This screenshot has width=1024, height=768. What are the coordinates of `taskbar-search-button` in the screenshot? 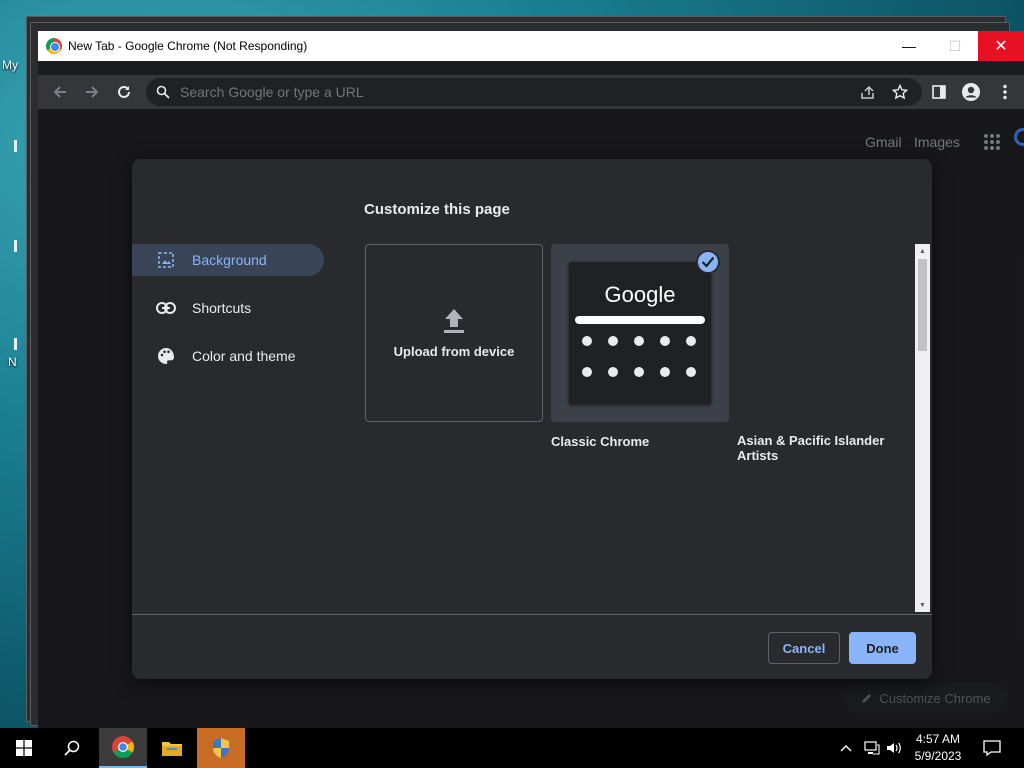 It's located at (72, 748).